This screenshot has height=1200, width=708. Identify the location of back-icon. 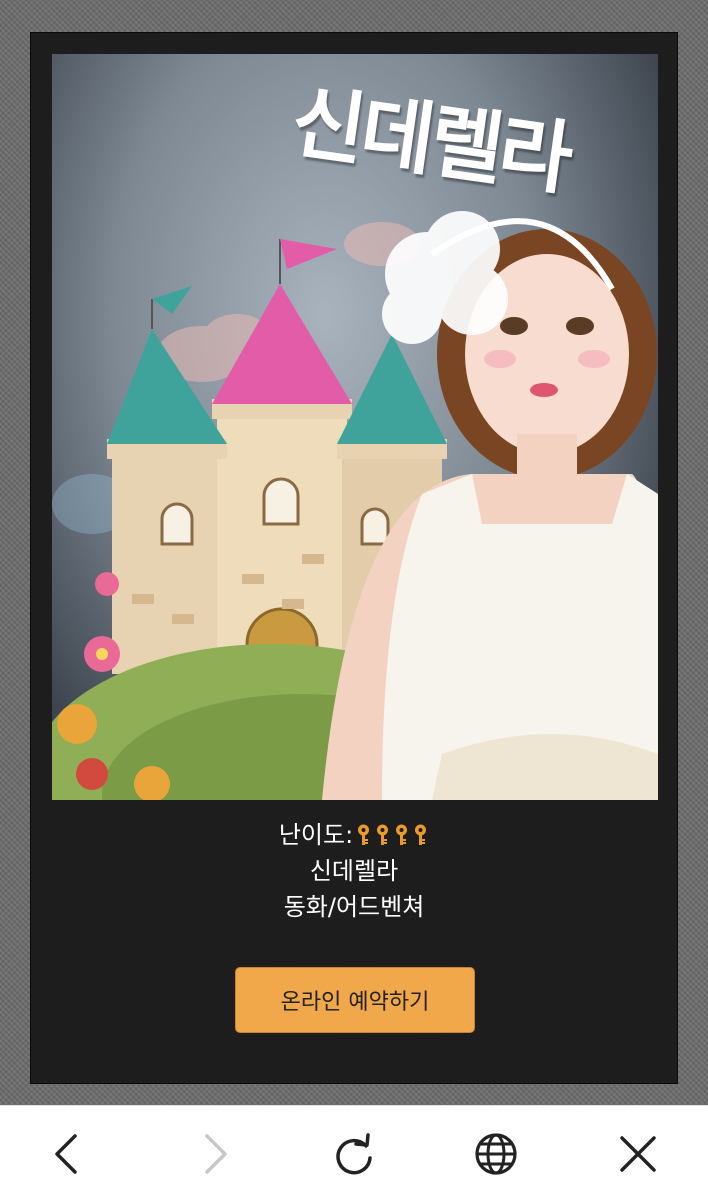
(66, 1154).